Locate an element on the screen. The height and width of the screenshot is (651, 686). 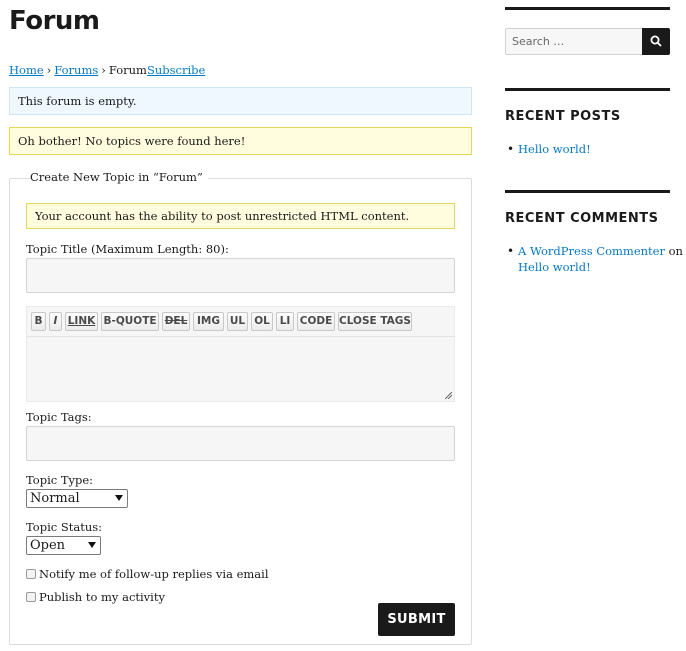
del-button: DEL is located at coordinates (176, 321).